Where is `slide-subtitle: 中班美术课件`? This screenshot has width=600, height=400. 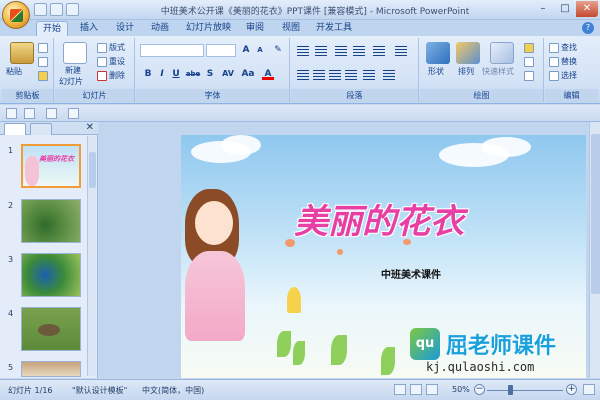
slide-subtitle: 中班美术课件 is located at coordinates (411, 273).